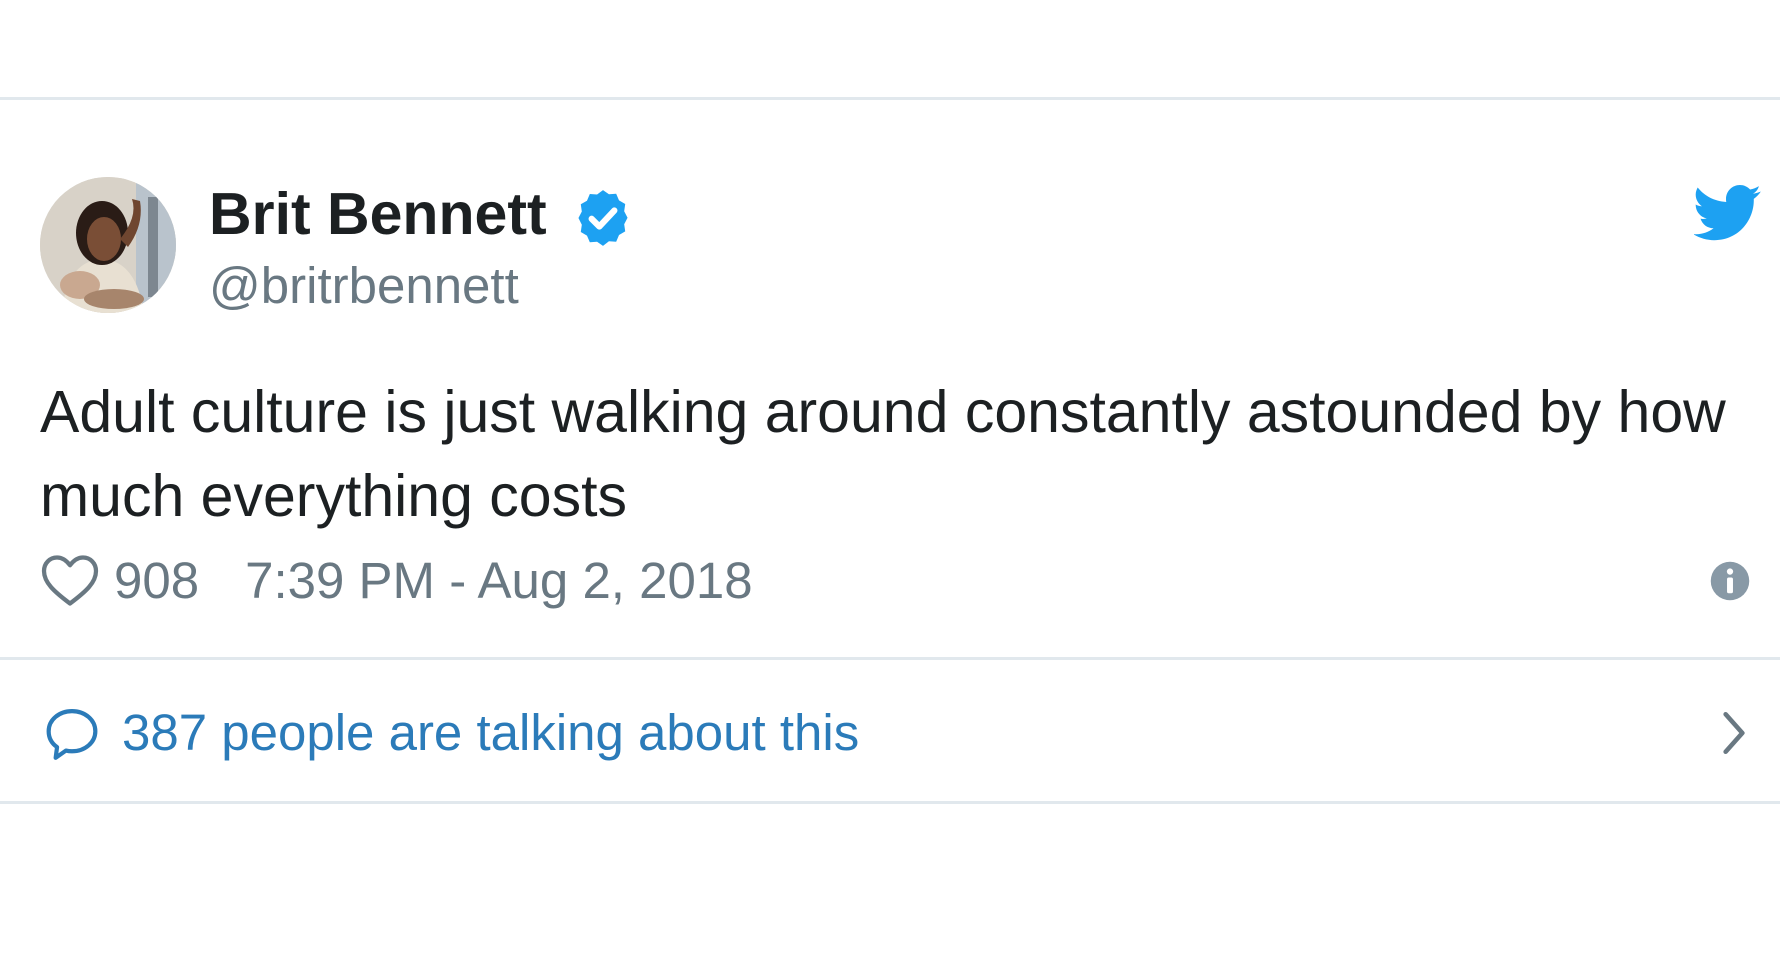  Describe the element at coordinates (70, 580) in the screenshot. I see `heart-icon` at that location.